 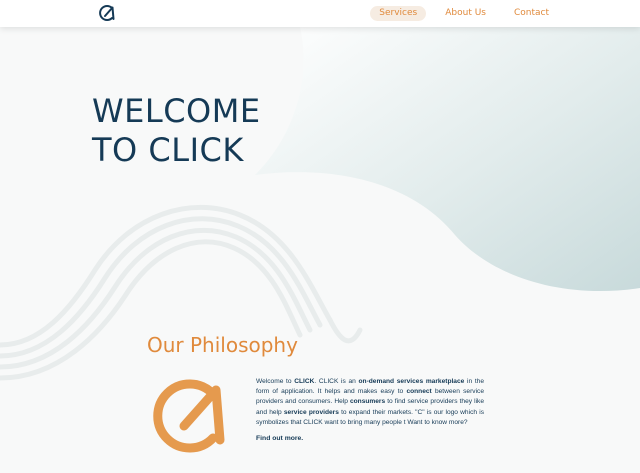 What do you see at coordinates (176, 111) in the screenshot?
I see `hero-title-line1: WELCOME` at bounding box center [176, 111].